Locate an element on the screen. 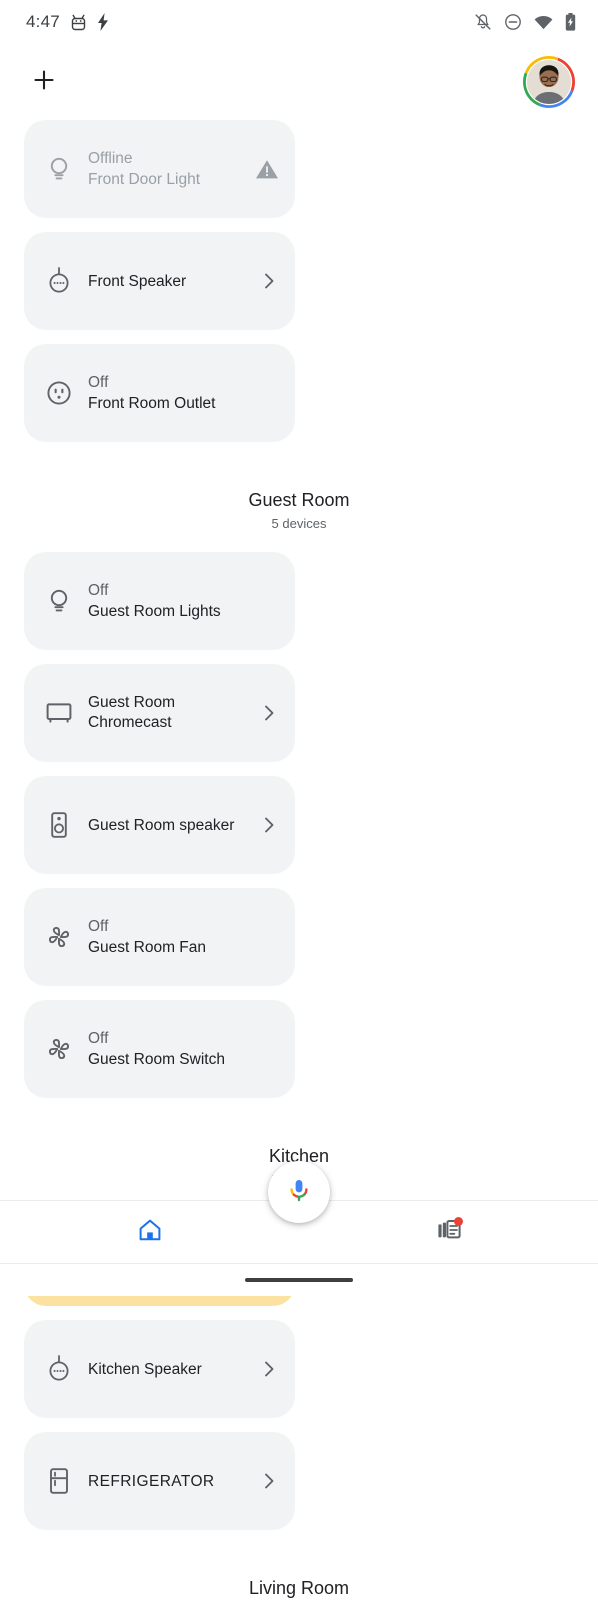 Image resolution: width=598 pixels, height=1600 pixels. device-card-text: Off Guest Room Switch is located at coordinates (183, 1049).